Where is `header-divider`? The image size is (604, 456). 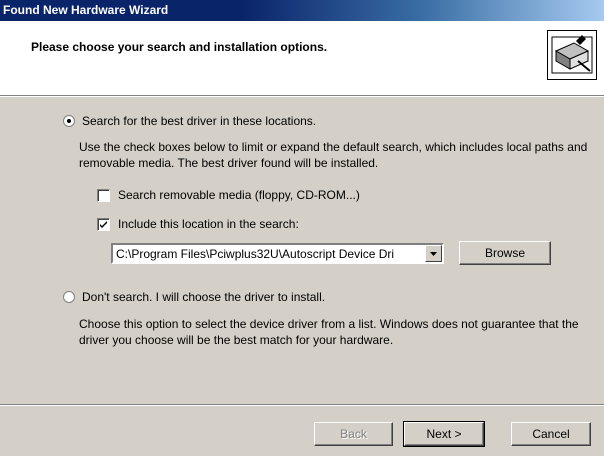
header-divider is located at coordinates (302, 96).